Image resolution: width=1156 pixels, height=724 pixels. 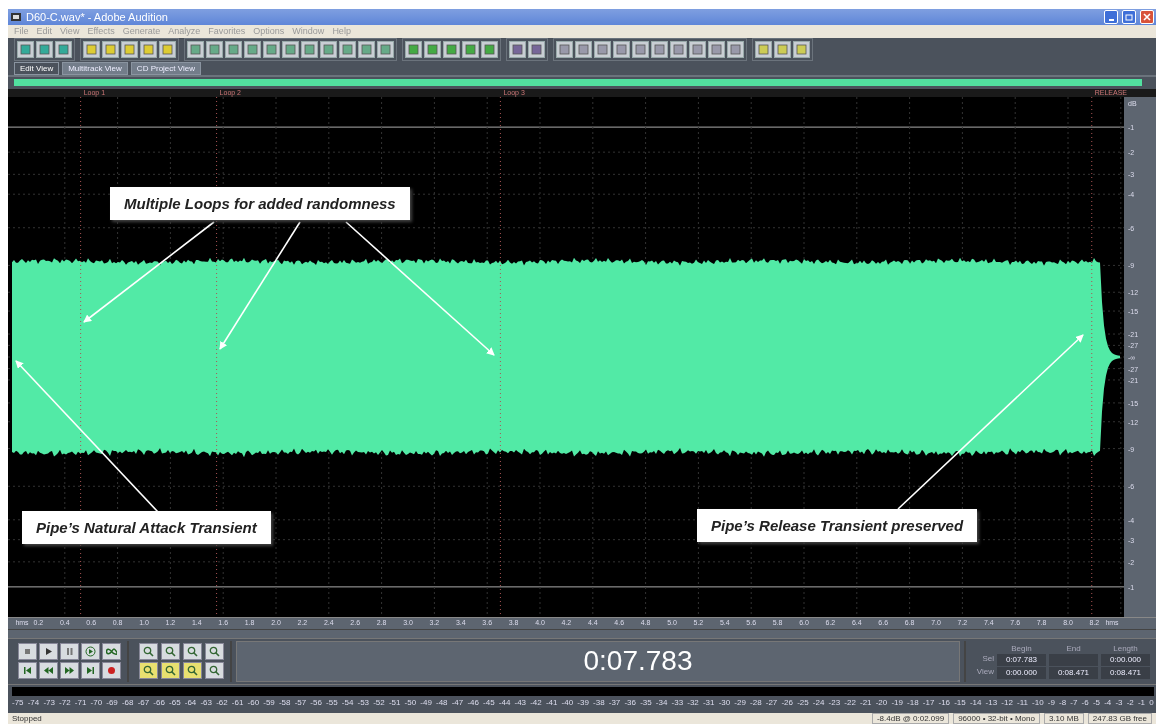 I want to click on time-display: 0:07.783, so click(x=638, y=661).